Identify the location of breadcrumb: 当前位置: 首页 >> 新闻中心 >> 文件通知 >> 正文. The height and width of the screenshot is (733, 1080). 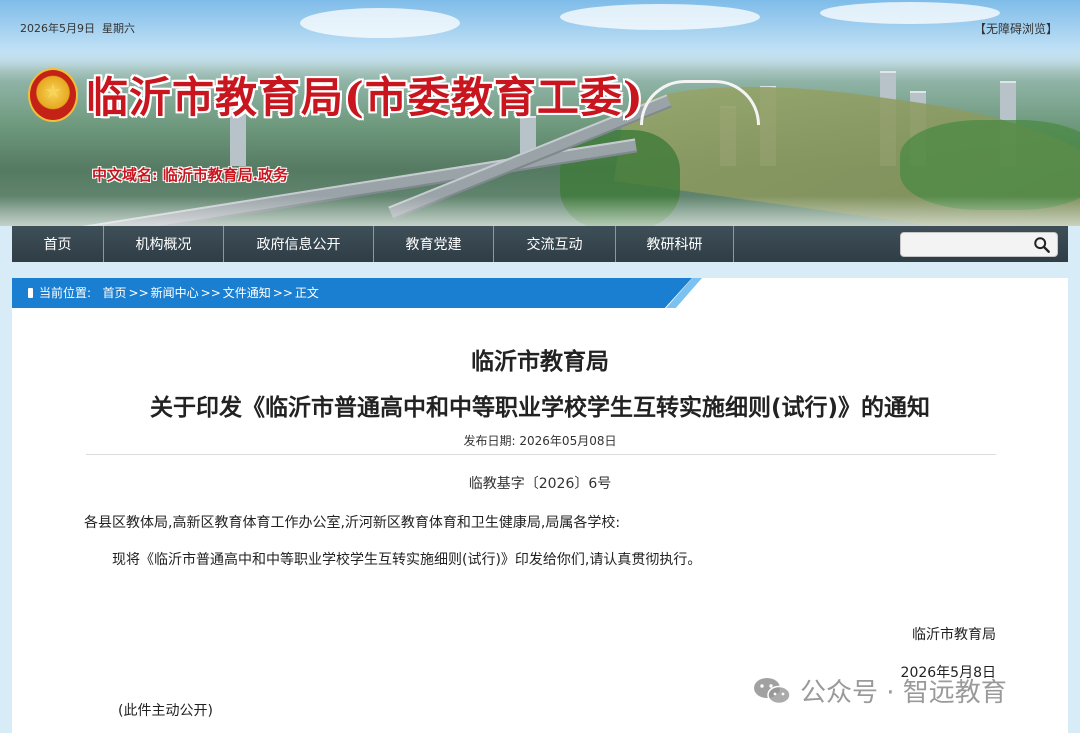
(173, 293).